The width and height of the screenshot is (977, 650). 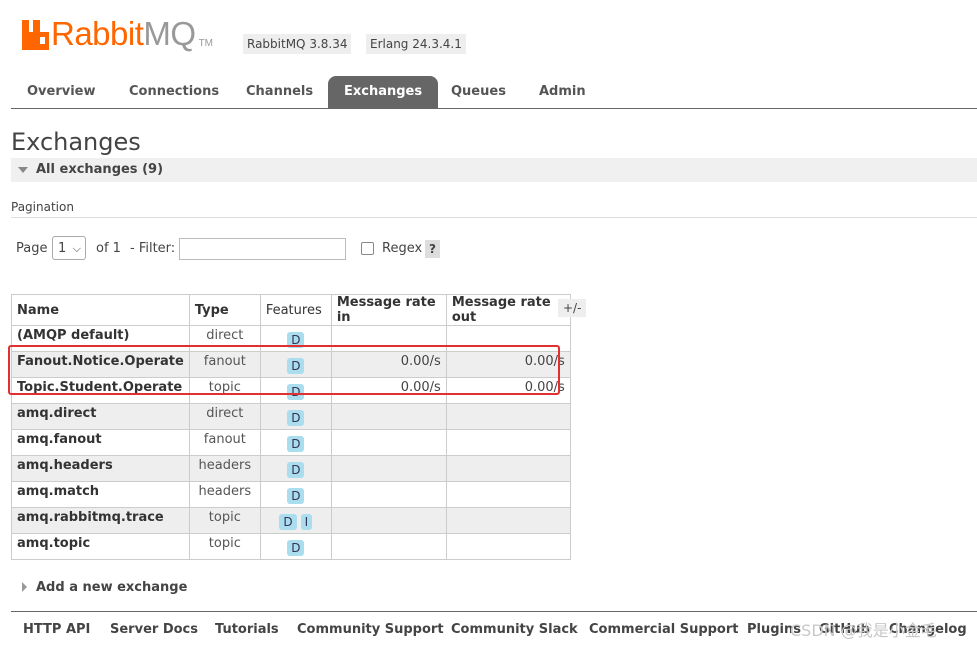 I want to click on column-header-type: Type, so click(x=224, y=310).